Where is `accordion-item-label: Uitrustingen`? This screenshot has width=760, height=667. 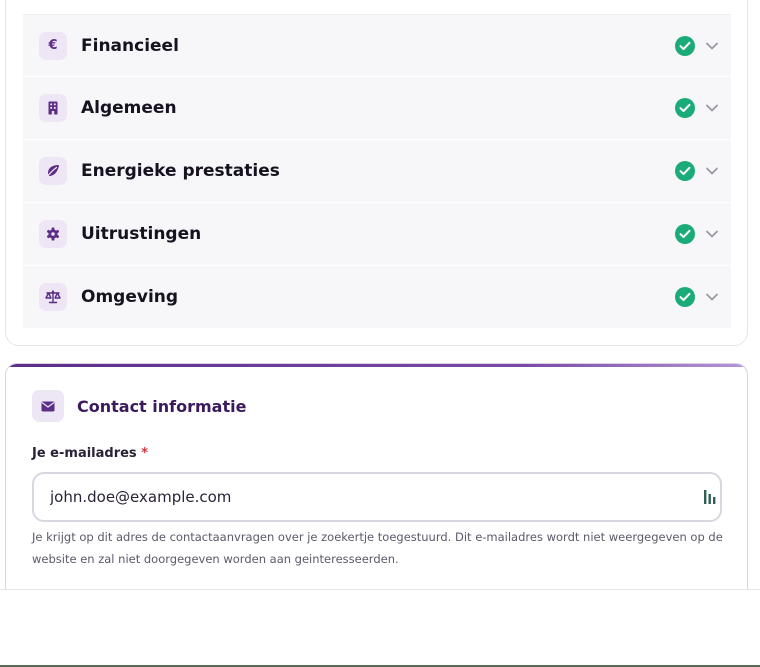 accordion-item-label: Uitrustingen is located at coordinates (141, 234).